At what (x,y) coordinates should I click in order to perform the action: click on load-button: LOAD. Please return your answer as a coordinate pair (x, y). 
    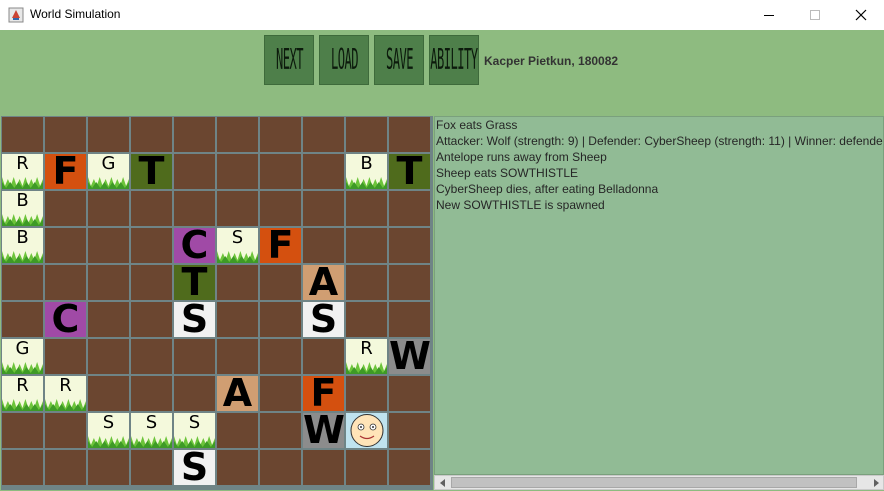
    Looking at the image, I should click on (344, 60).